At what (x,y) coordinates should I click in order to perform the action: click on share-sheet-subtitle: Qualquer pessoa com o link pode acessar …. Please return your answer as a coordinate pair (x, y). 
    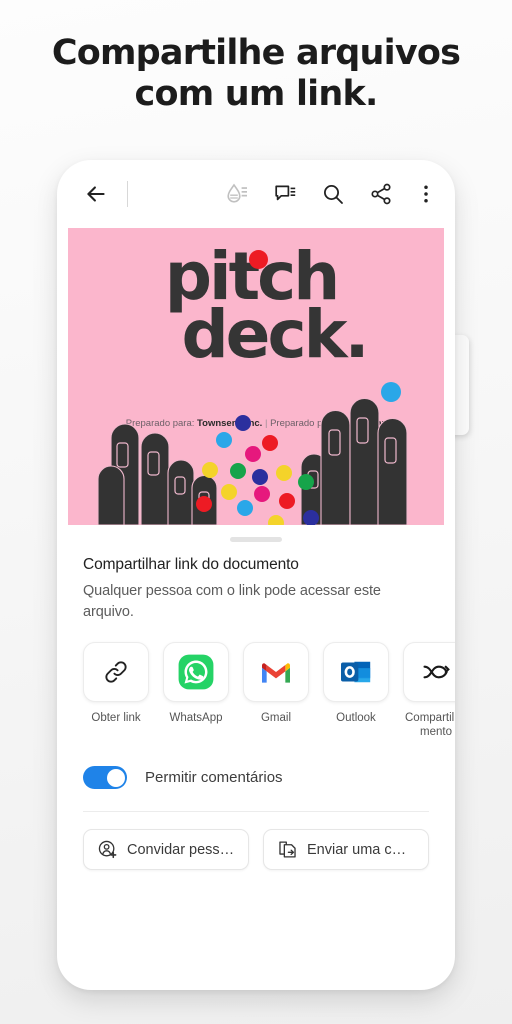
    Looking at the image, I should click on (232, 601).